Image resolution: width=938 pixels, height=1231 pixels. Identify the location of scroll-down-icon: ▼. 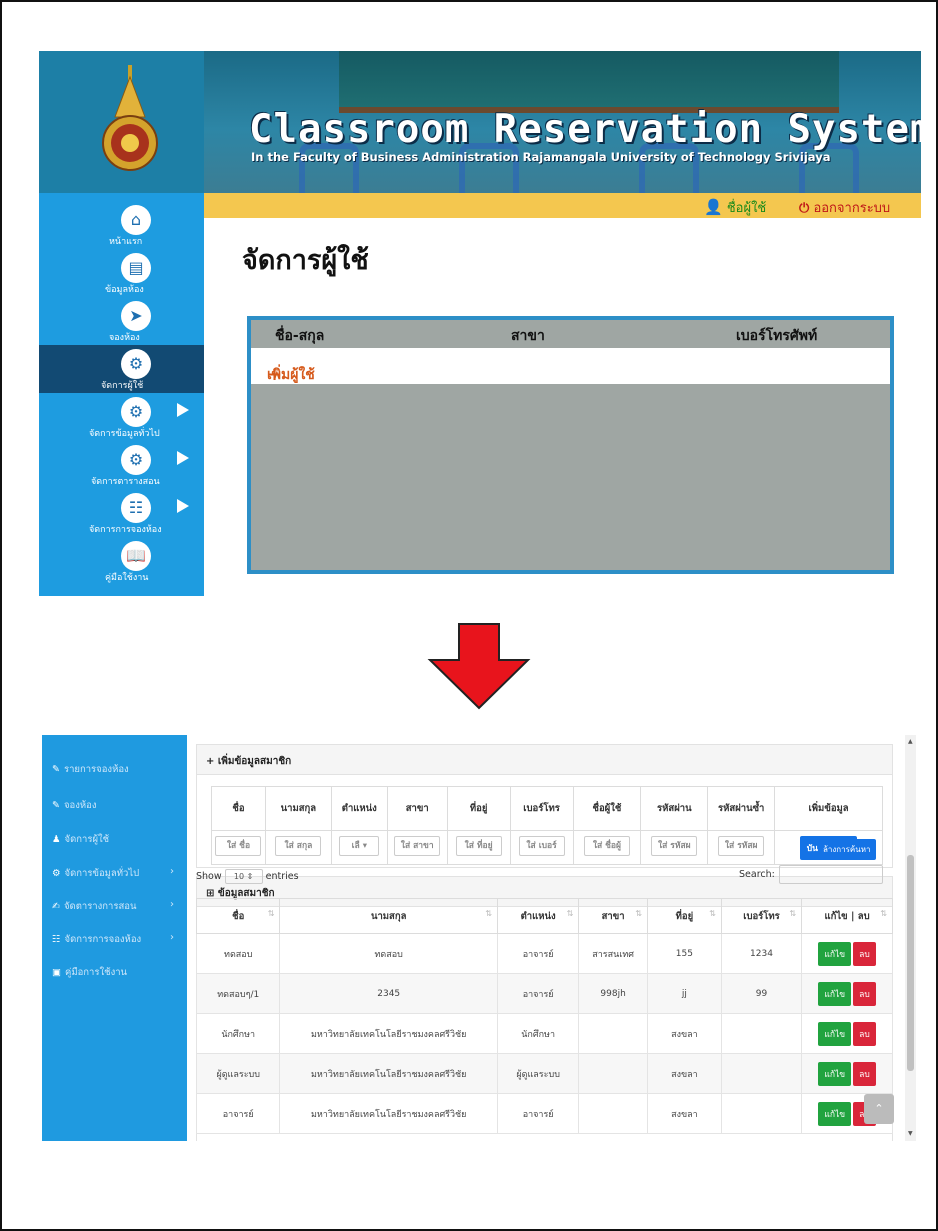
(910, 1133).